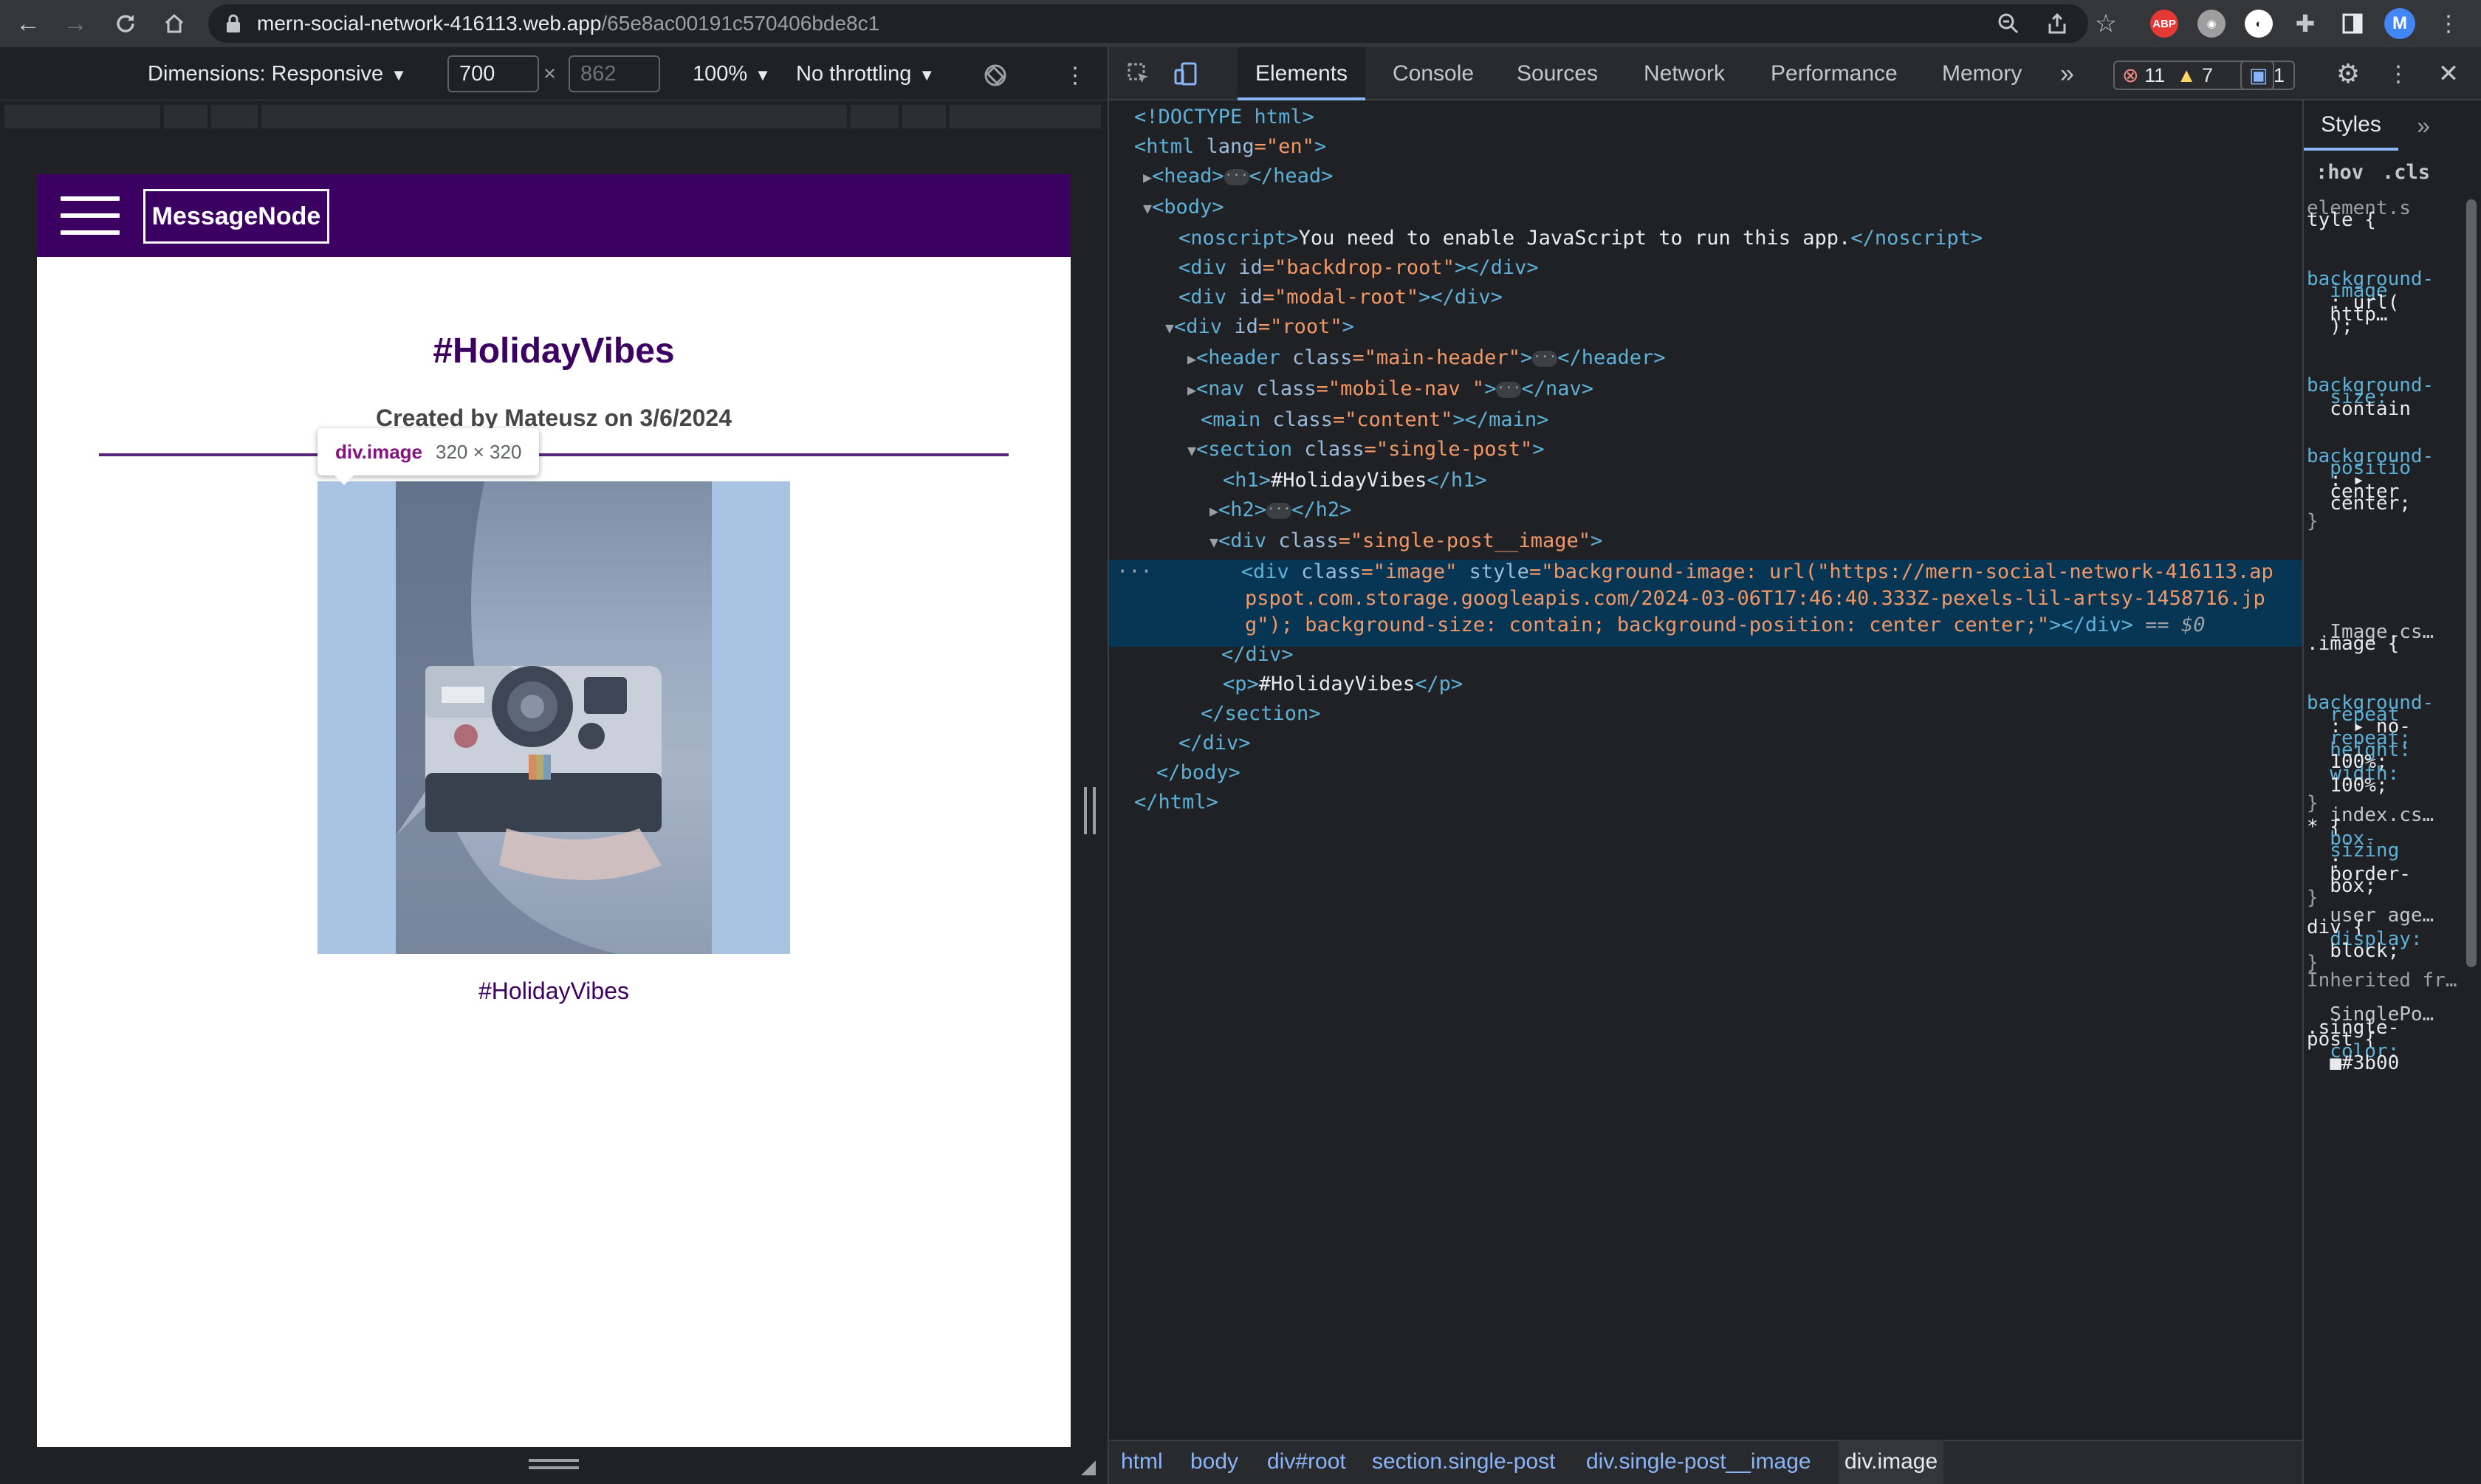  I want to click on style-rule-line: contain, so click(2359, 409).